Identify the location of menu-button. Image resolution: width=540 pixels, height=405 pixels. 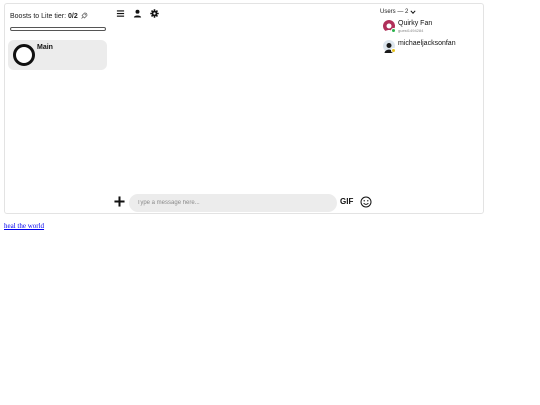
(120, 13).